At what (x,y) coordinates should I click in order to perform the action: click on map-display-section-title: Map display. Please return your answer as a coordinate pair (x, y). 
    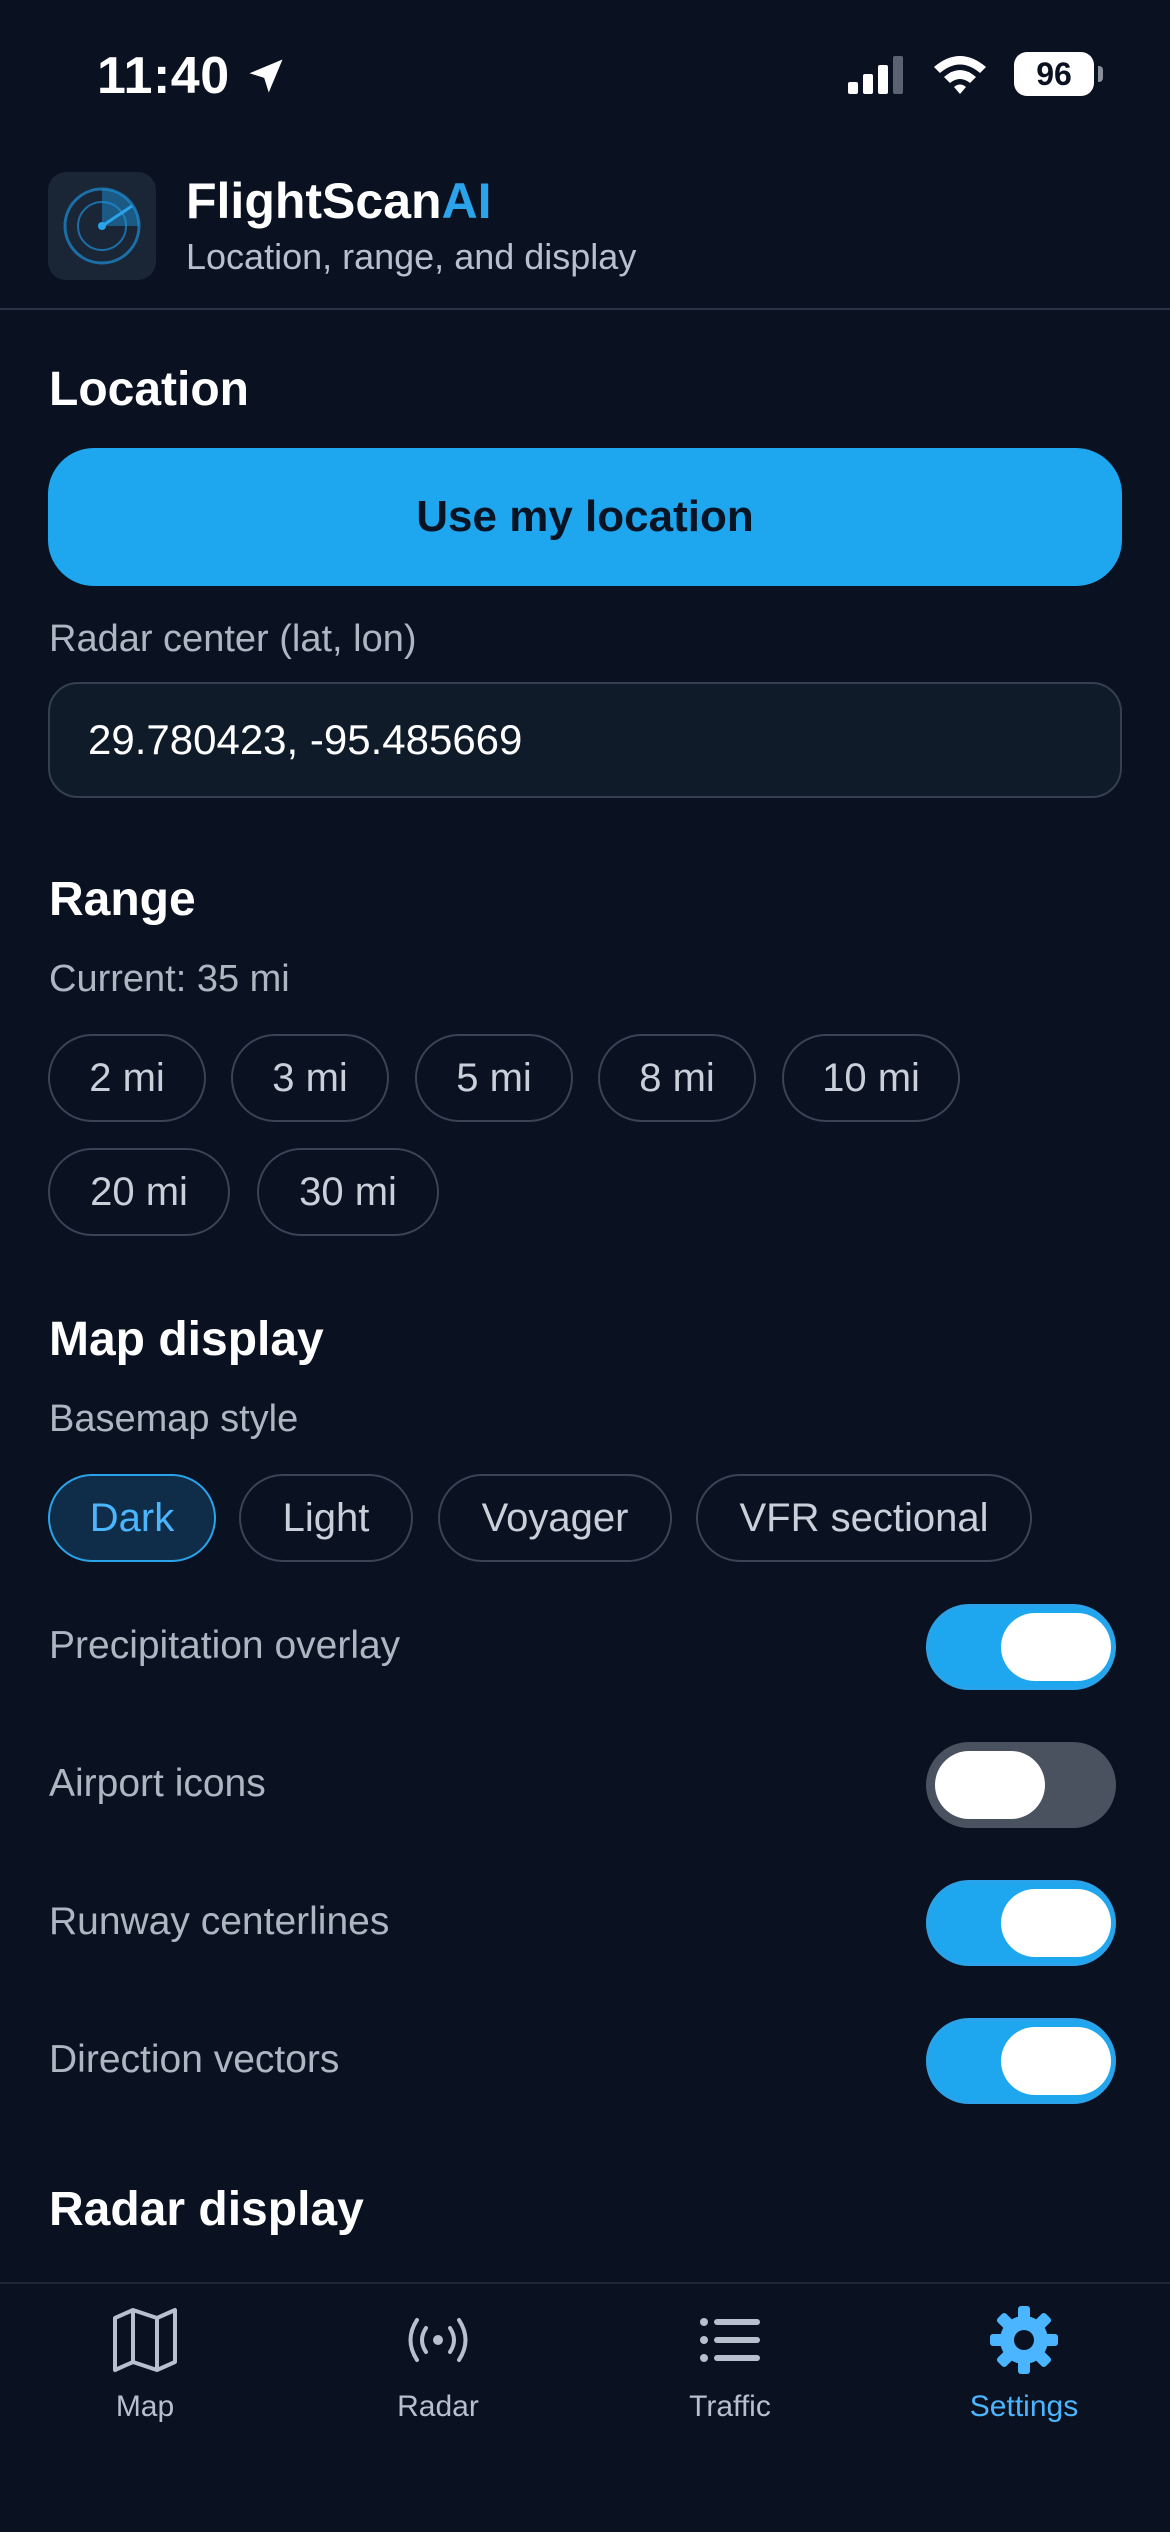
    Looking at the image, I should click on (186, 1339).